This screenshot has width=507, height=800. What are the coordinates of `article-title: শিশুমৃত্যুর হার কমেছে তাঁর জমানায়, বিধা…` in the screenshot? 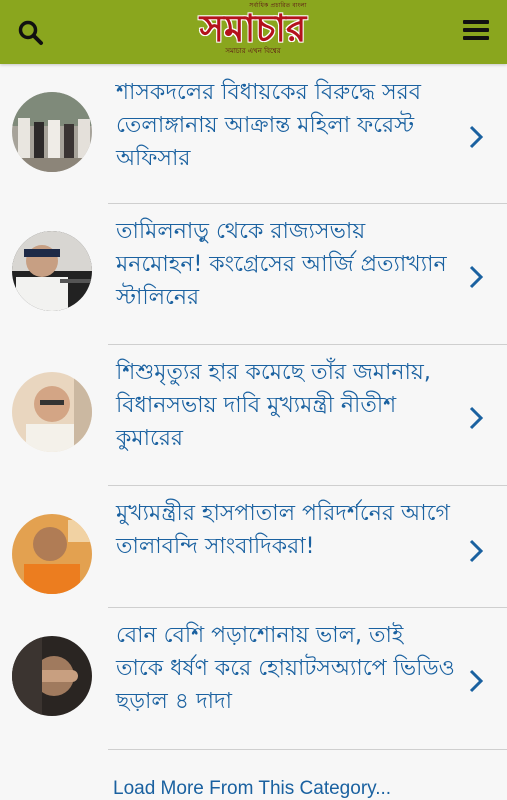 It's located at (286, 405).